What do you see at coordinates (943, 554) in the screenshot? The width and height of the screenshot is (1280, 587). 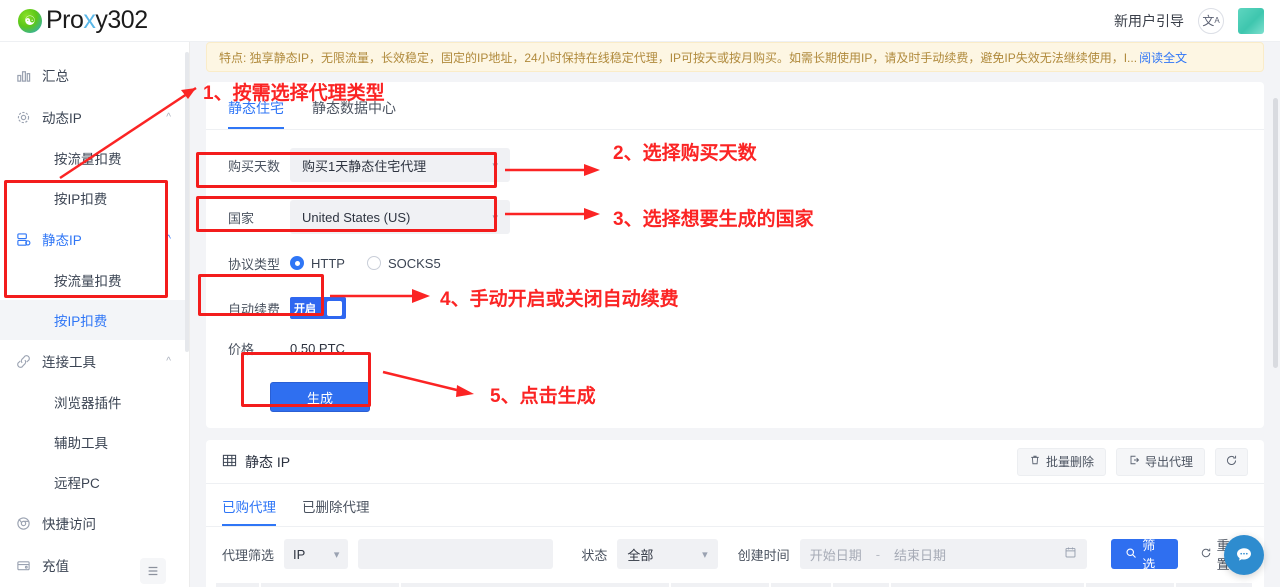 I see `created-date-range-picker: 开始日期 - 结束日期` at bounding box center [943, 554].